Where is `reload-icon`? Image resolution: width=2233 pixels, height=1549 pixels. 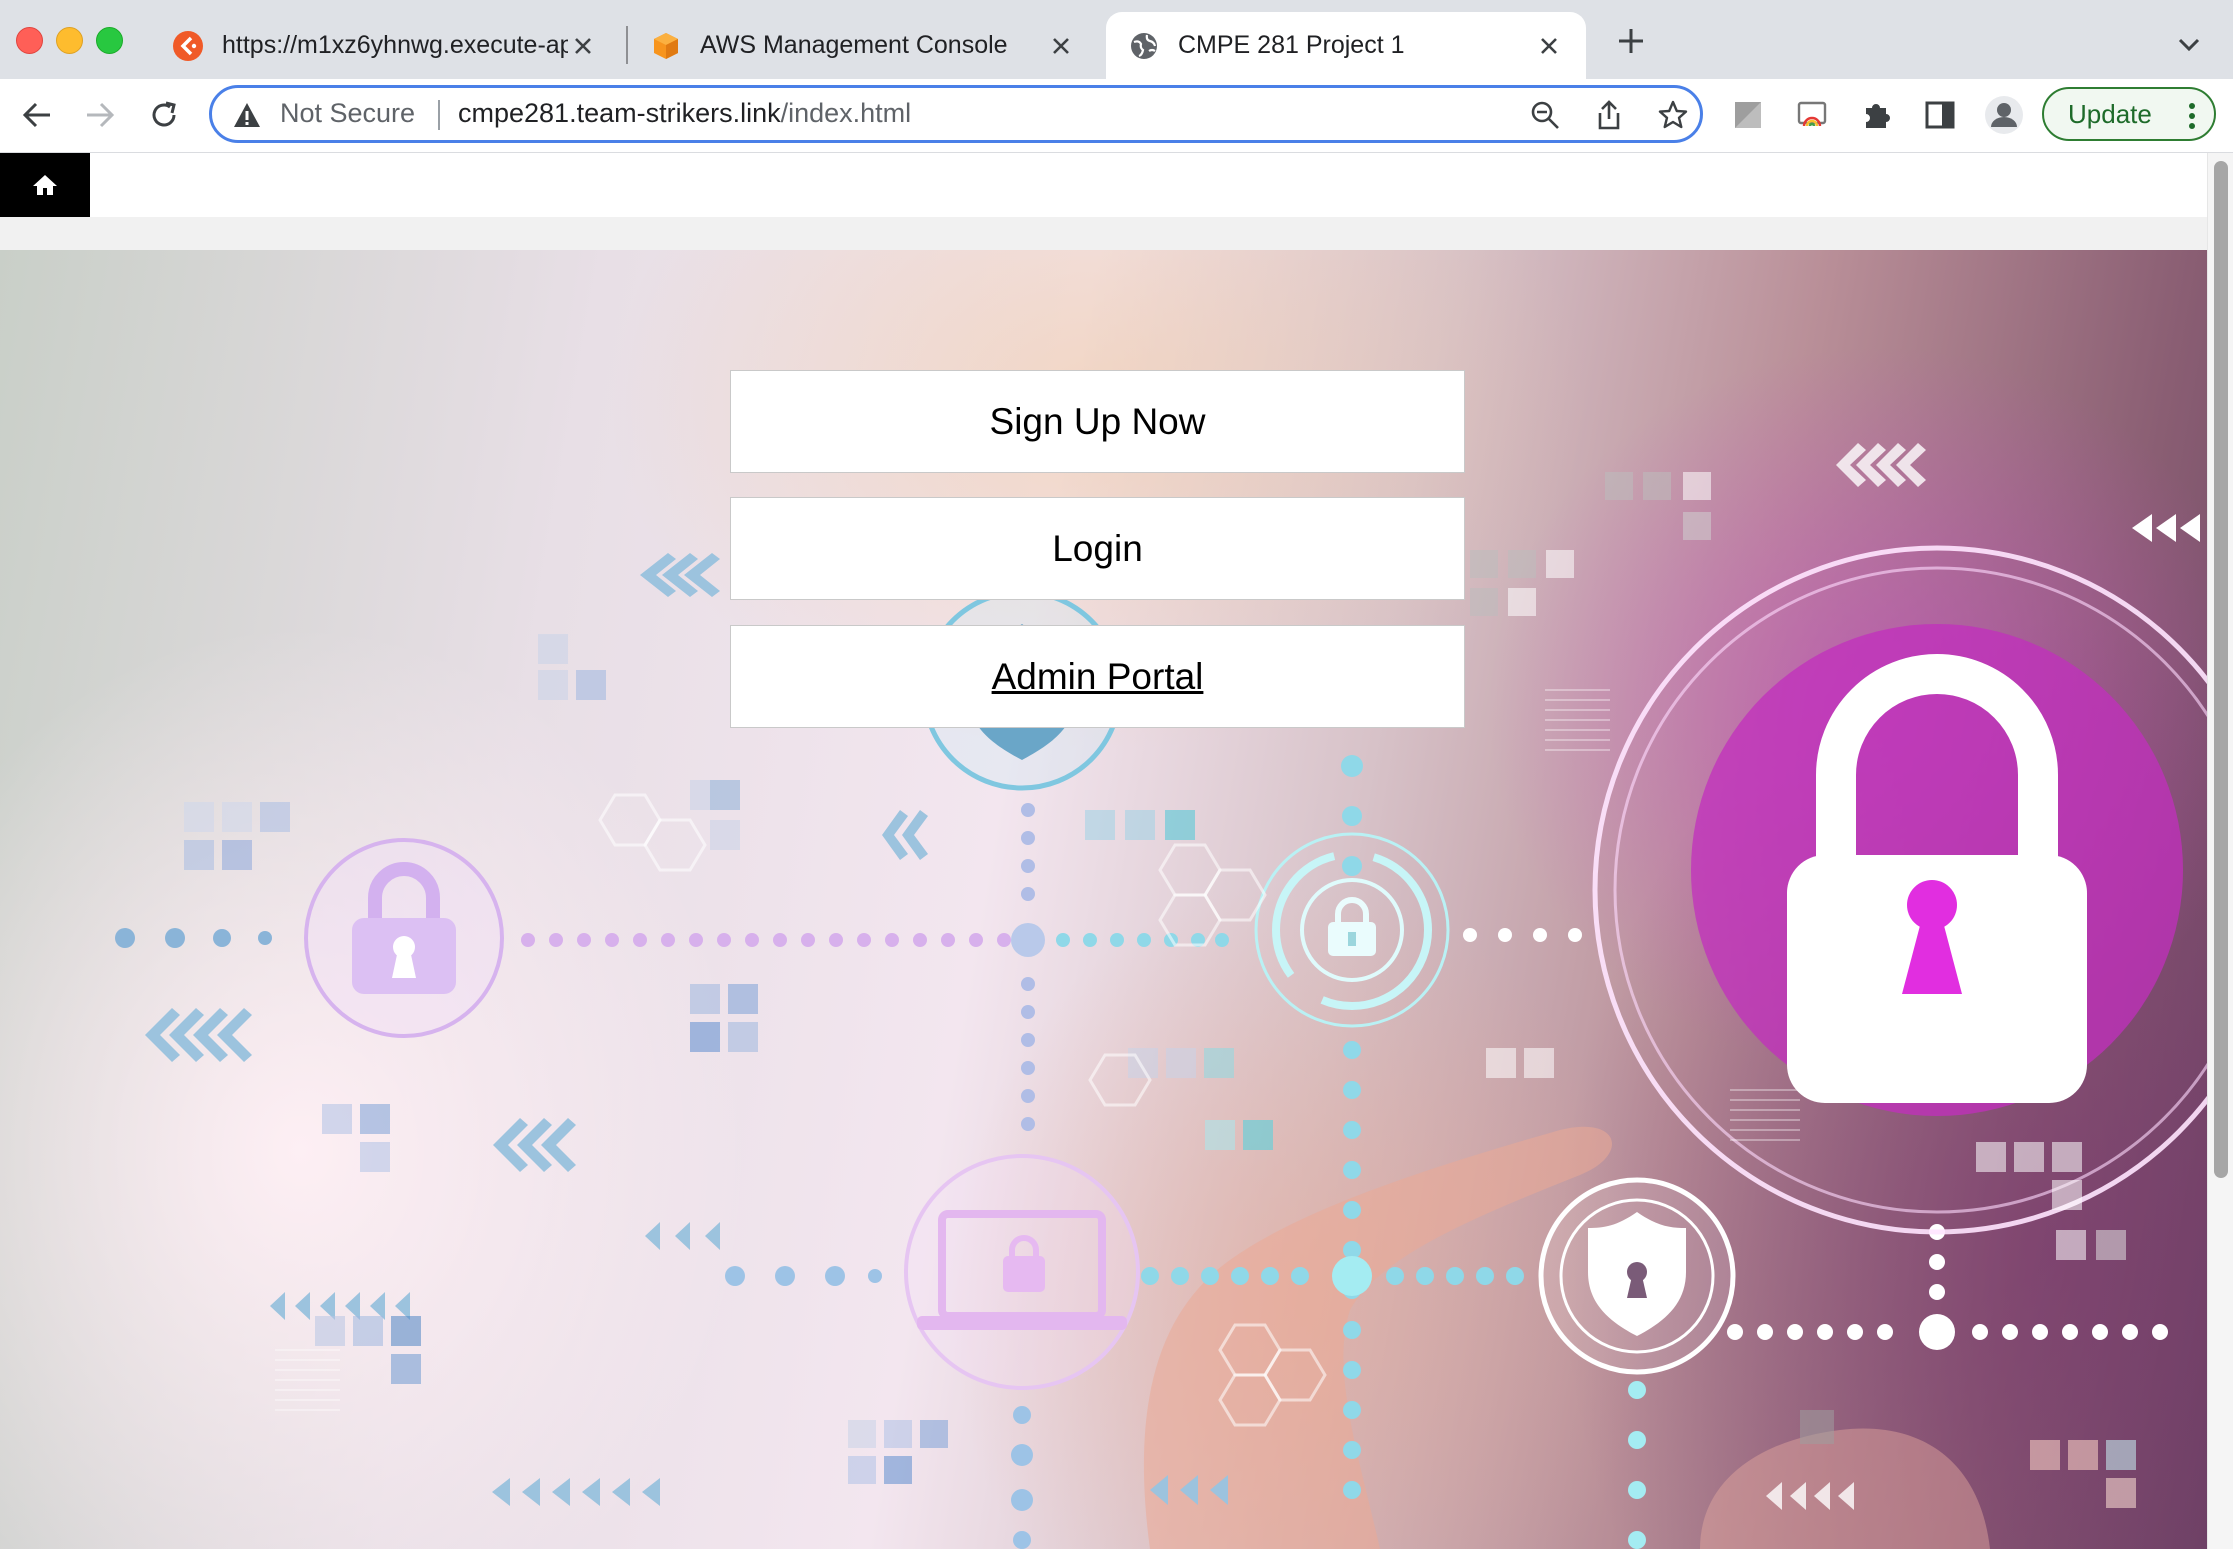
reload-icon is located at coordinates (164, 114).